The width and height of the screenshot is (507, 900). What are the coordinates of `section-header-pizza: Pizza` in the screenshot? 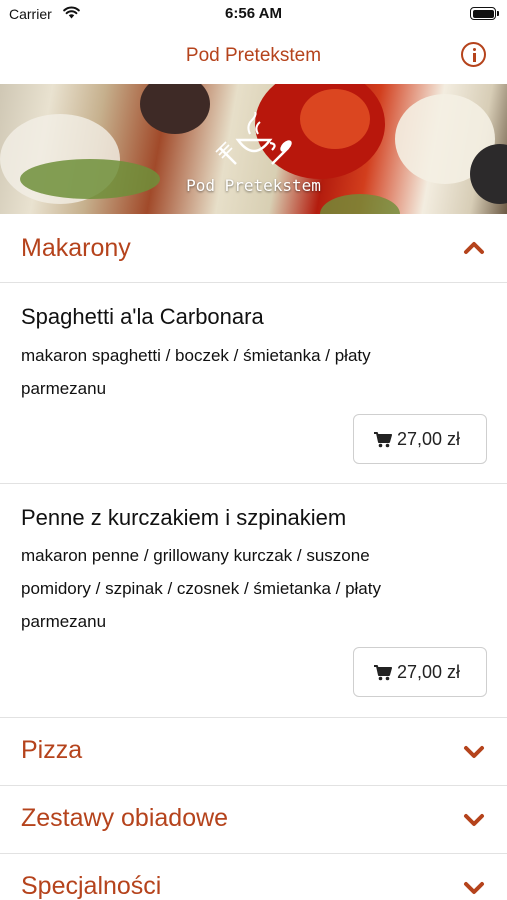 It's located at (253, 751).